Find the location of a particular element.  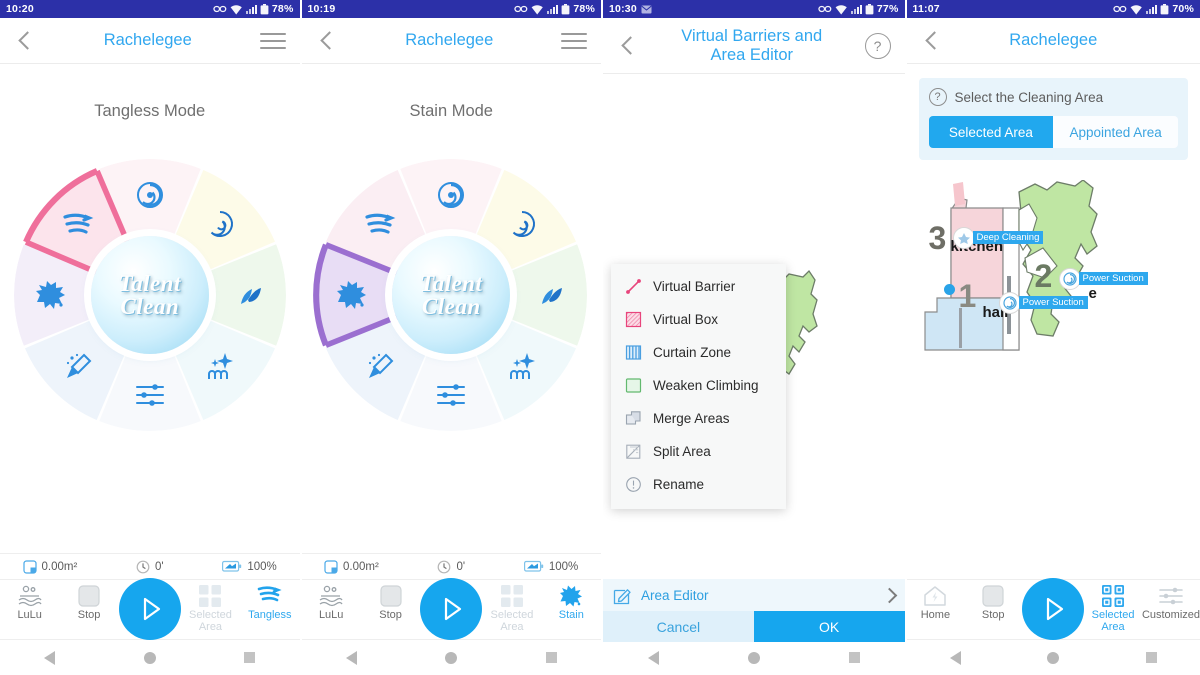

cancel-button: Cancel is located at coordinates (678, 626).